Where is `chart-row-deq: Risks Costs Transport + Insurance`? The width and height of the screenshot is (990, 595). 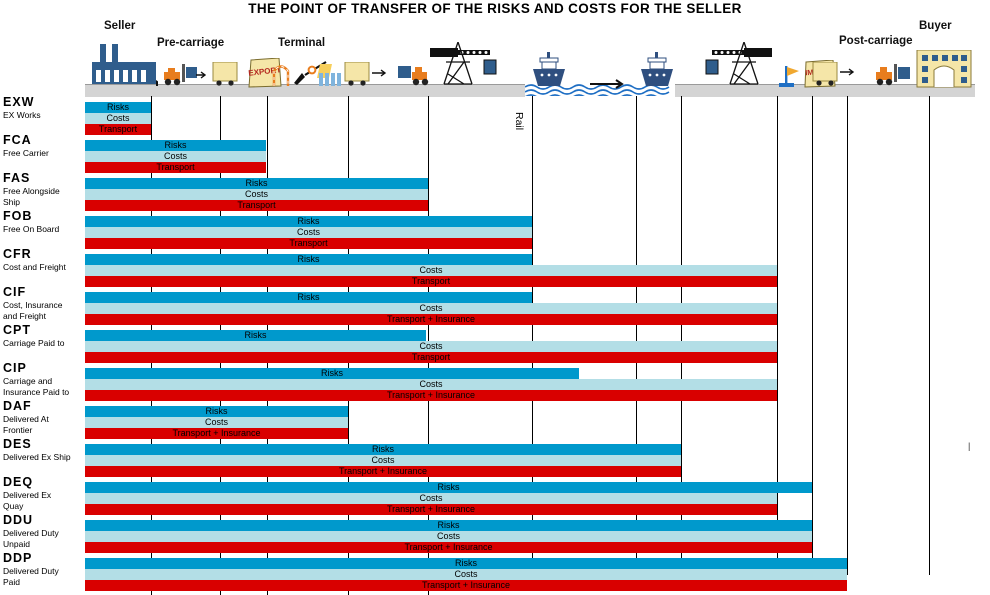
chart-row-deq: Risks Costs Transport + Insurance is located at coordinates (530, 498).